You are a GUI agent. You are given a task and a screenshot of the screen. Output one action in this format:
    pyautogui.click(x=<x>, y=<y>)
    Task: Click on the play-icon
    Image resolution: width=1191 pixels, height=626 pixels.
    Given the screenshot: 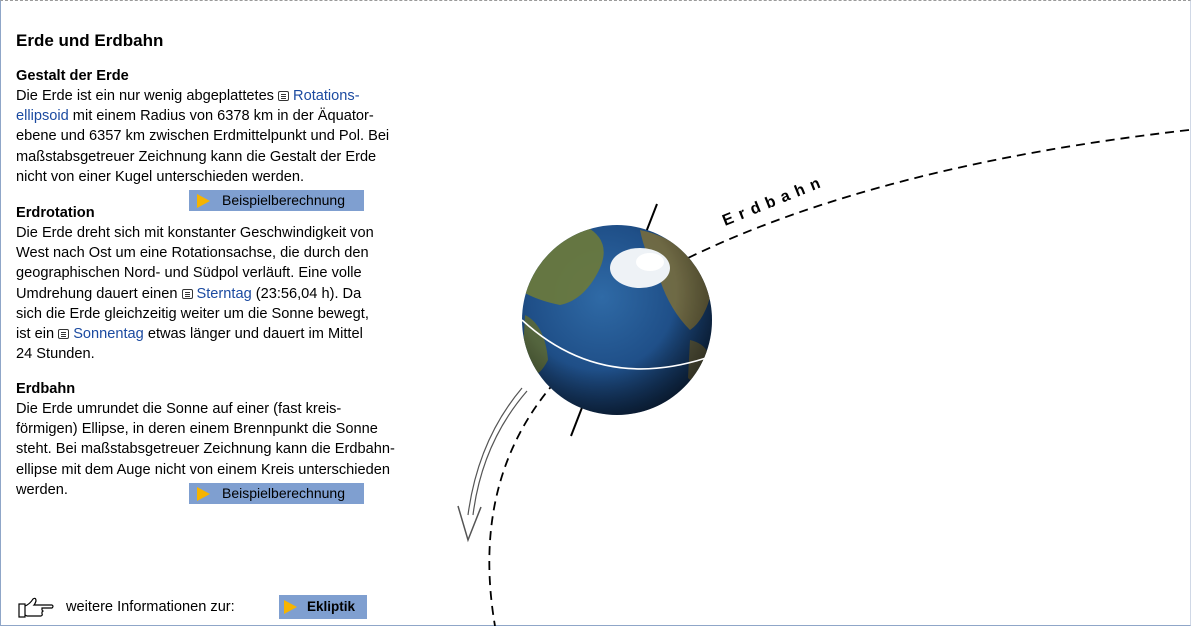 What is the action you would take?
    pyautogui.click(x=290, y=607)
    